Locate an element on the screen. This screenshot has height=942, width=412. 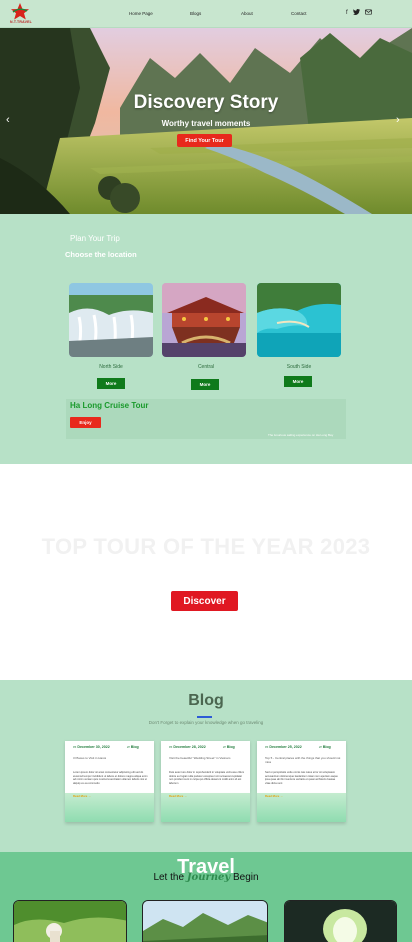
hero-subtitle: Worthy travel moments is located at coordinates (206, 123).